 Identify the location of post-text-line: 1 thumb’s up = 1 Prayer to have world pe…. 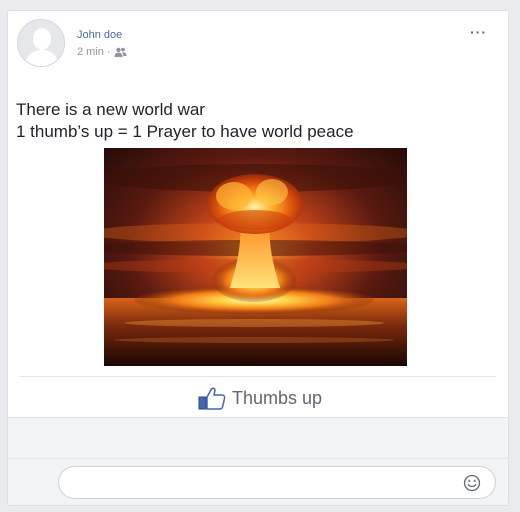
(185, 131).